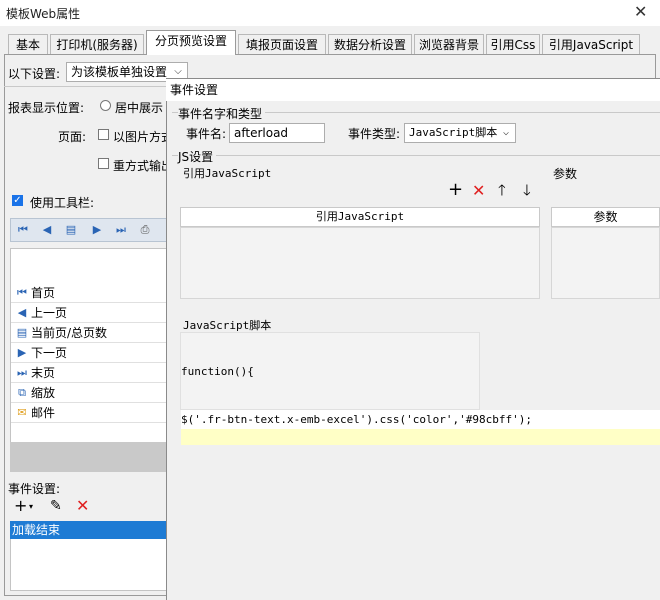 The width and height of the screenshot is (660, 600). I want to click on event-type-label: 事件类型:, so click(374, 134).